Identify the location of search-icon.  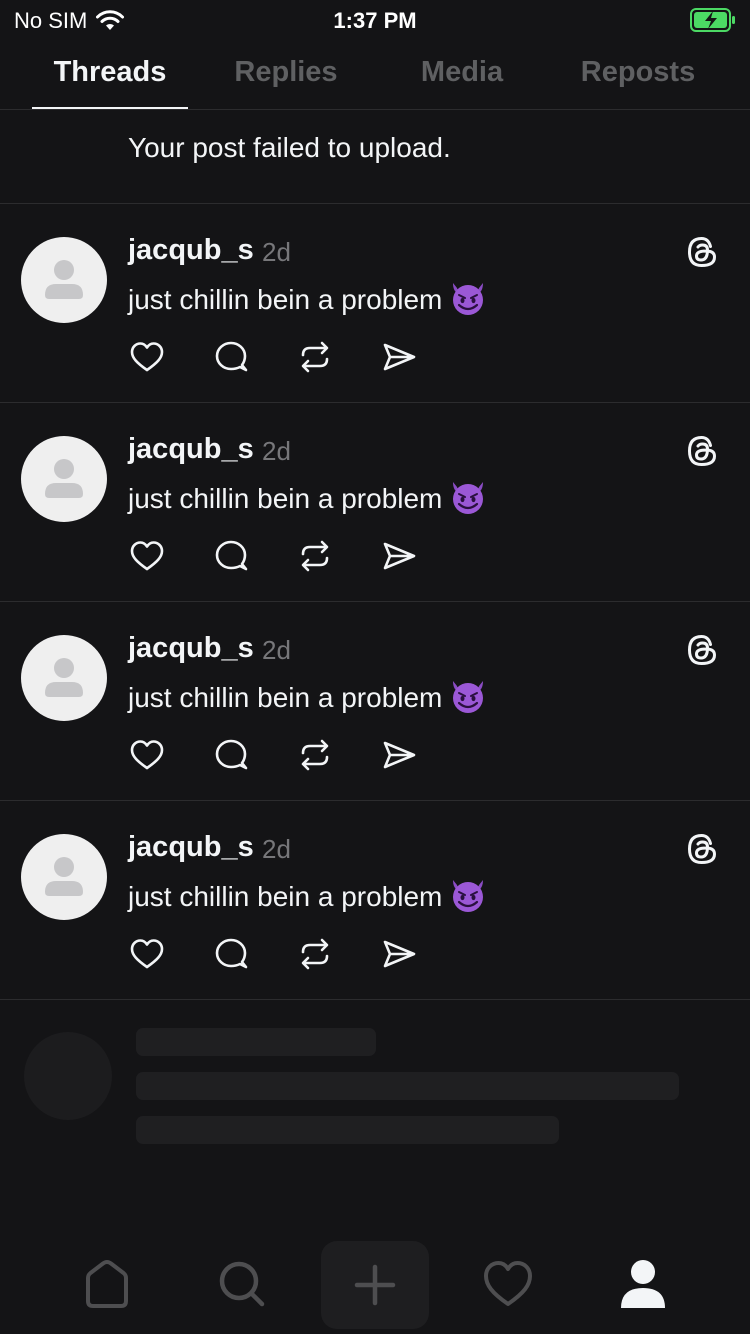
(241, 1284).